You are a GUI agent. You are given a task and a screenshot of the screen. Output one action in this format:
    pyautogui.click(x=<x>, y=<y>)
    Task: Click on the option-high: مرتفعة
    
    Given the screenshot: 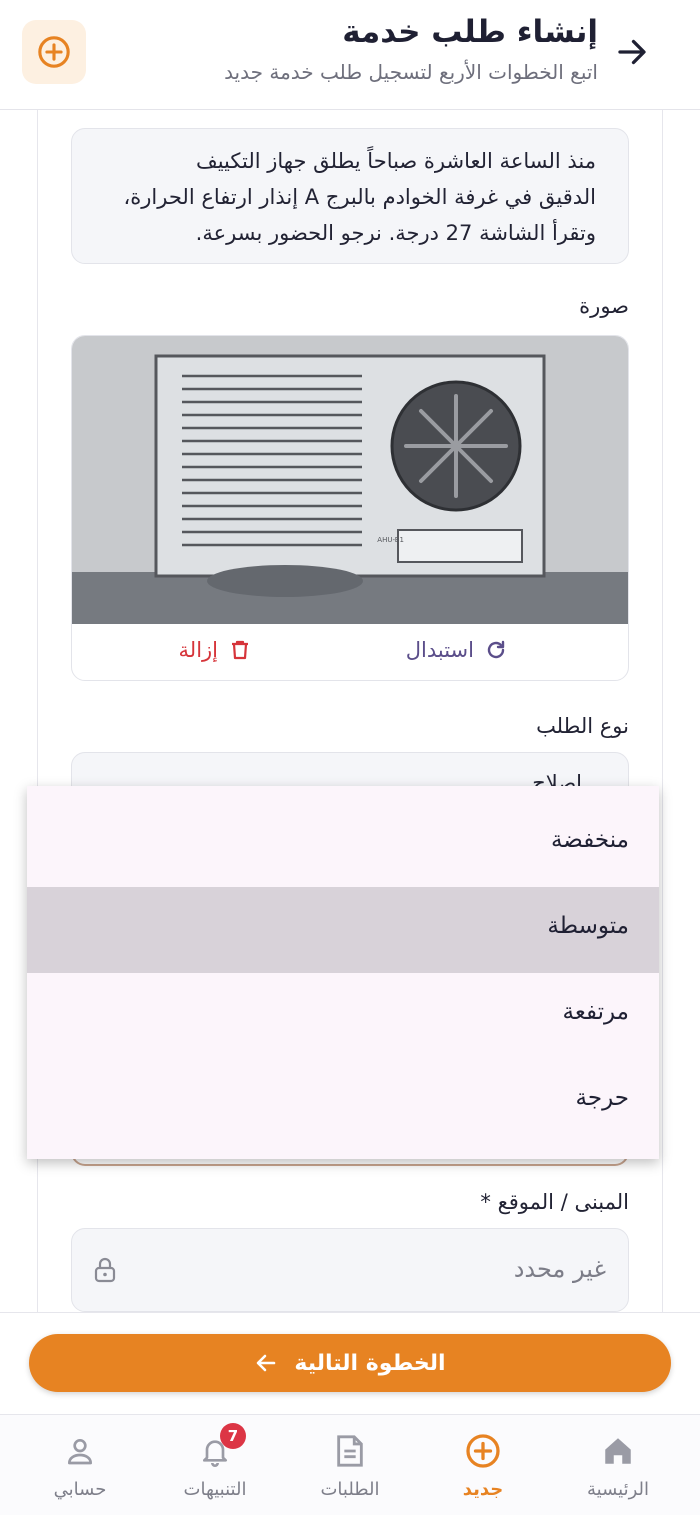 What is the action you would take?
    pyautogui.click(x=343, y=1016)
    